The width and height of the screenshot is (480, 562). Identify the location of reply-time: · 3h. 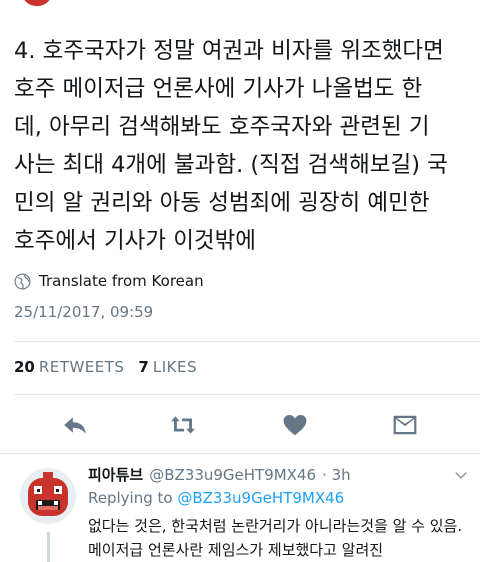
(336, 474).